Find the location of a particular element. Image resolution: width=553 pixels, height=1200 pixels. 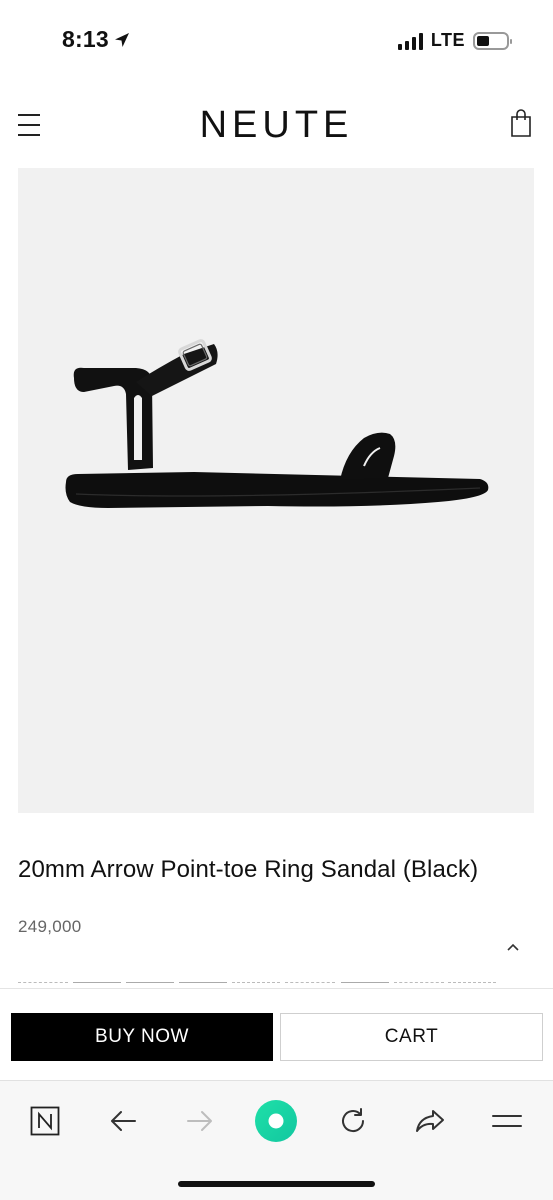

reload-icon is located at coordinates (353, 1121).